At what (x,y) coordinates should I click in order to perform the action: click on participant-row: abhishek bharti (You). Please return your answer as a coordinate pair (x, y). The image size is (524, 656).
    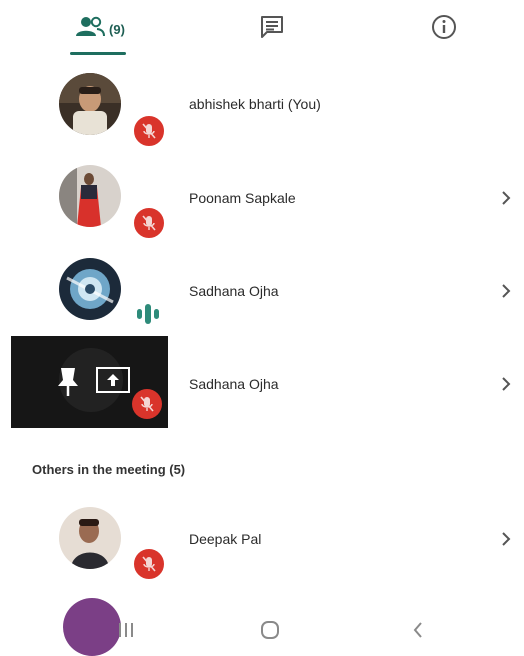
    Looking at the image, I should click on (262, 104).